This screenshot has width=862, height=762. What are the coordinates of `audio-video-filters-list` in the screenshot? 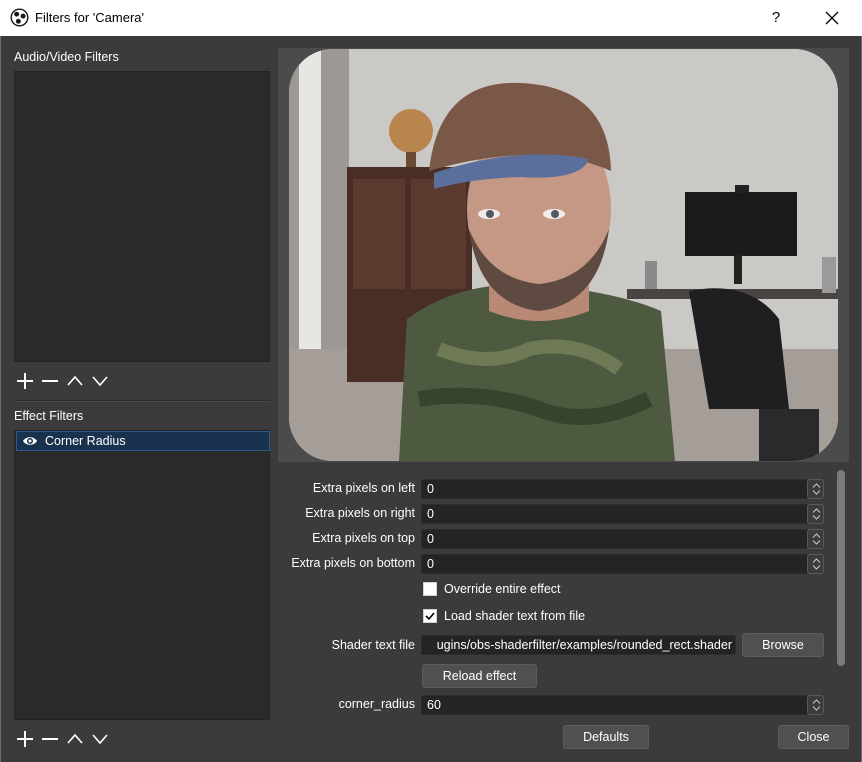 It's located at (142, 216).